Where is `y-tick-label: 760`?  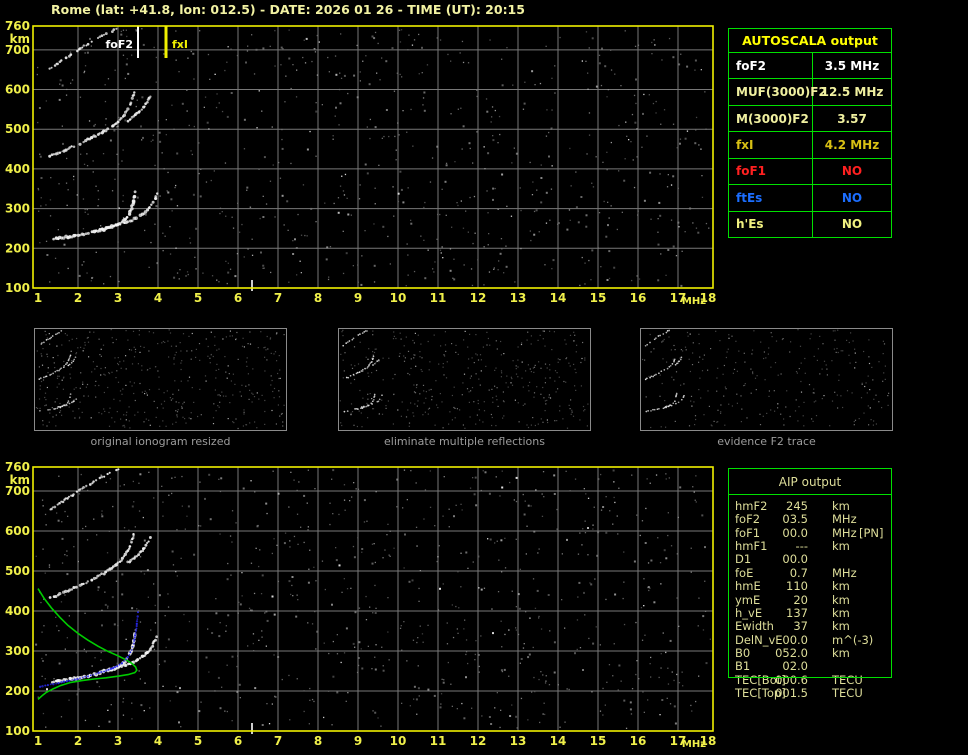
y-tick-label: 760 is located at coordinates (17, 26).